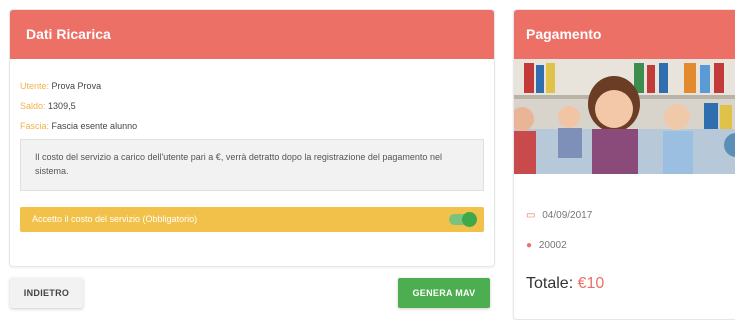  What do you see at coordinates (35, 126) in the screenshot?
I see `fascia-label: Fascia:` at bounding box center [35, 126].